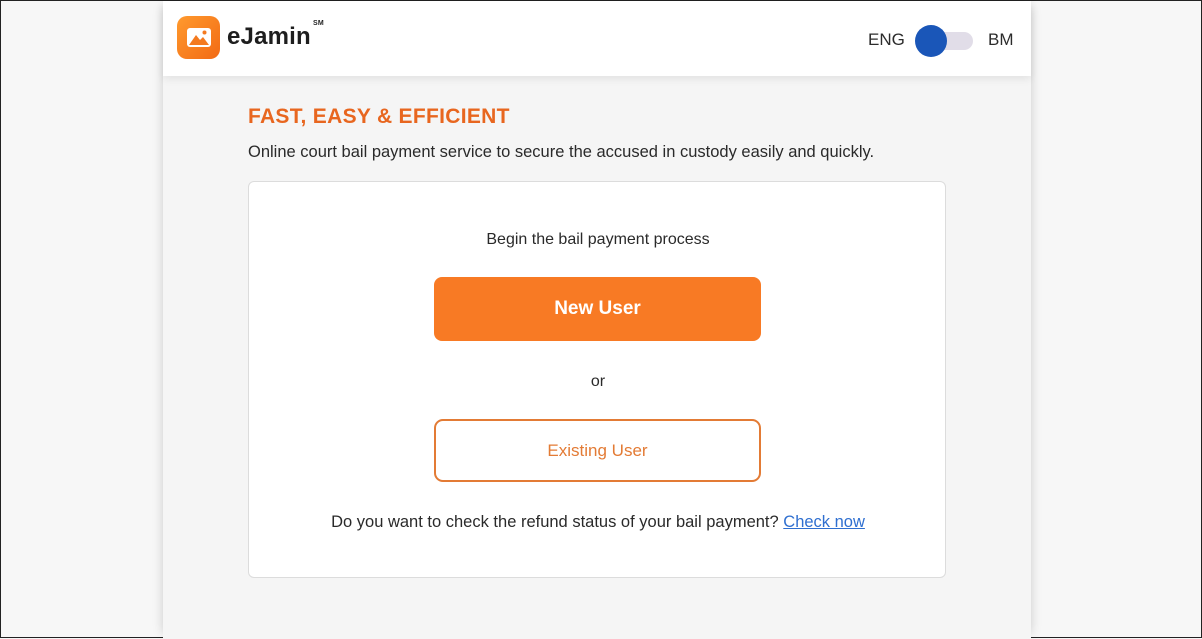 The width and height of the screenshot is (1202, 639). I want to click on lang-eng-label: ENG, so click(886, 39).